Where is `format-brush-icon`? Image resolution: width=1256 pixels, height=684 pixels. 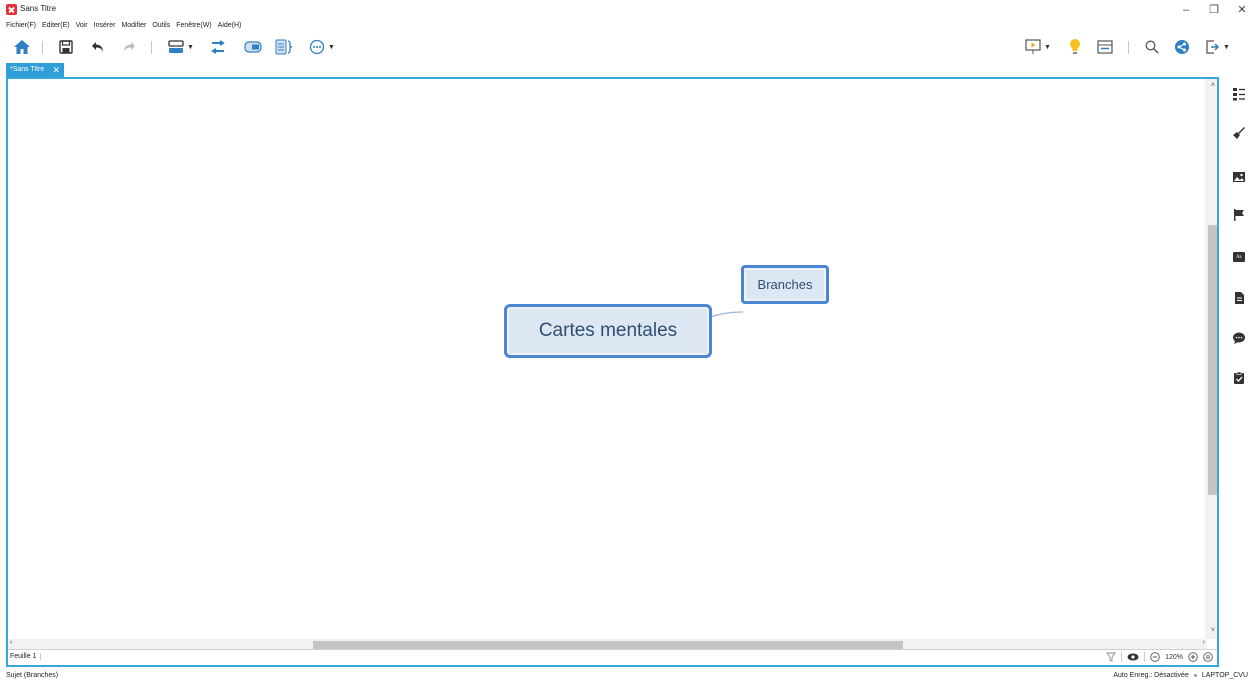 format-brush-icon is located at coordinates (1239, 133).